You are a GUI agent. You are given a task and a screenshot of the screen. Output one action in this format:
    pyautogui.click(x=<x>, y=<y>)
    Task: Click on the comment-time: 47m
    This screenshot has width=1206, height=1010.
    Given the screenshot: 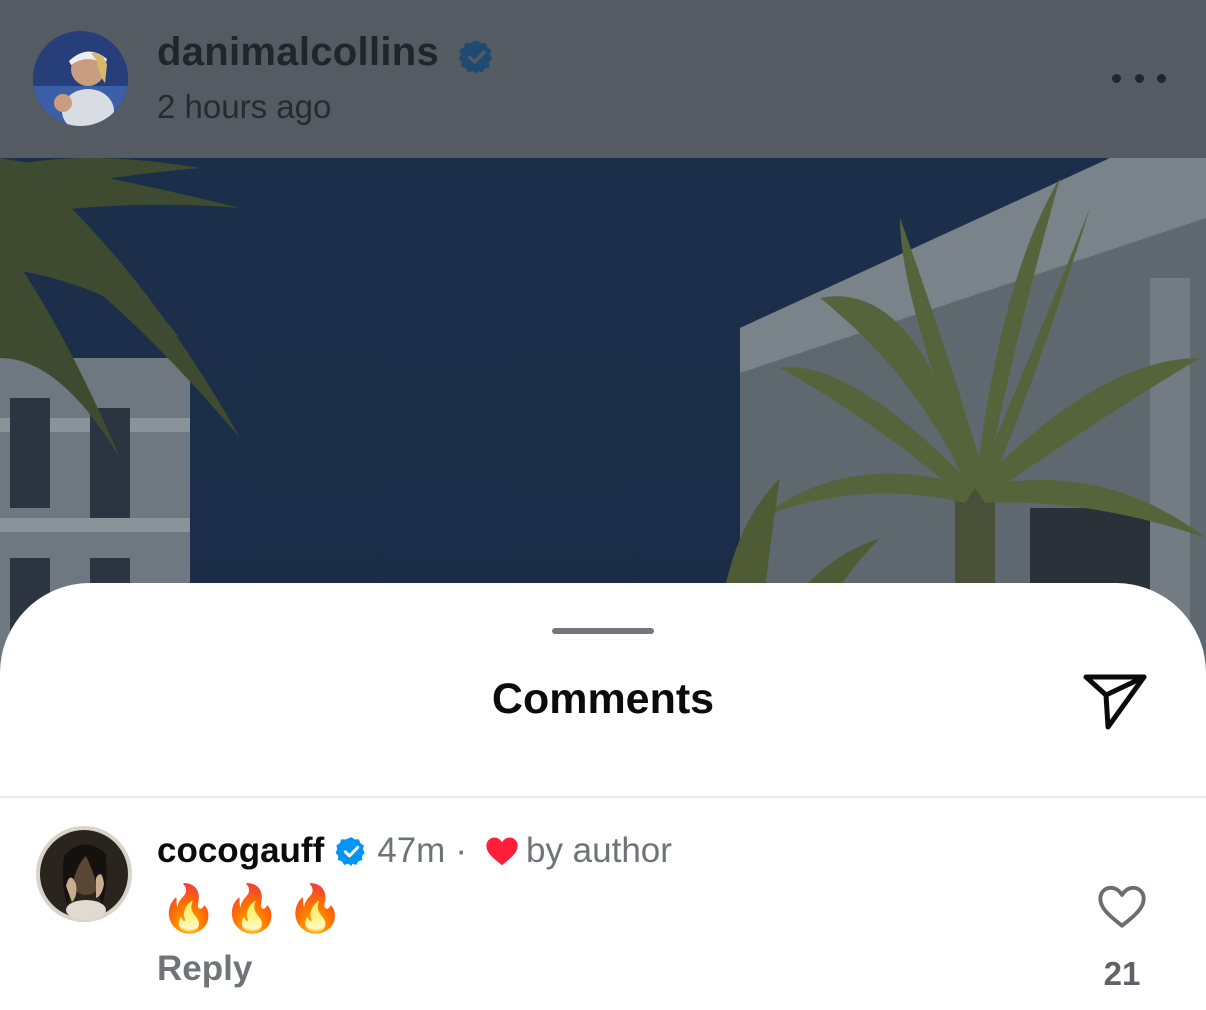 What is the action you would take?
    pyautogui.click(x=411, y=850)
    